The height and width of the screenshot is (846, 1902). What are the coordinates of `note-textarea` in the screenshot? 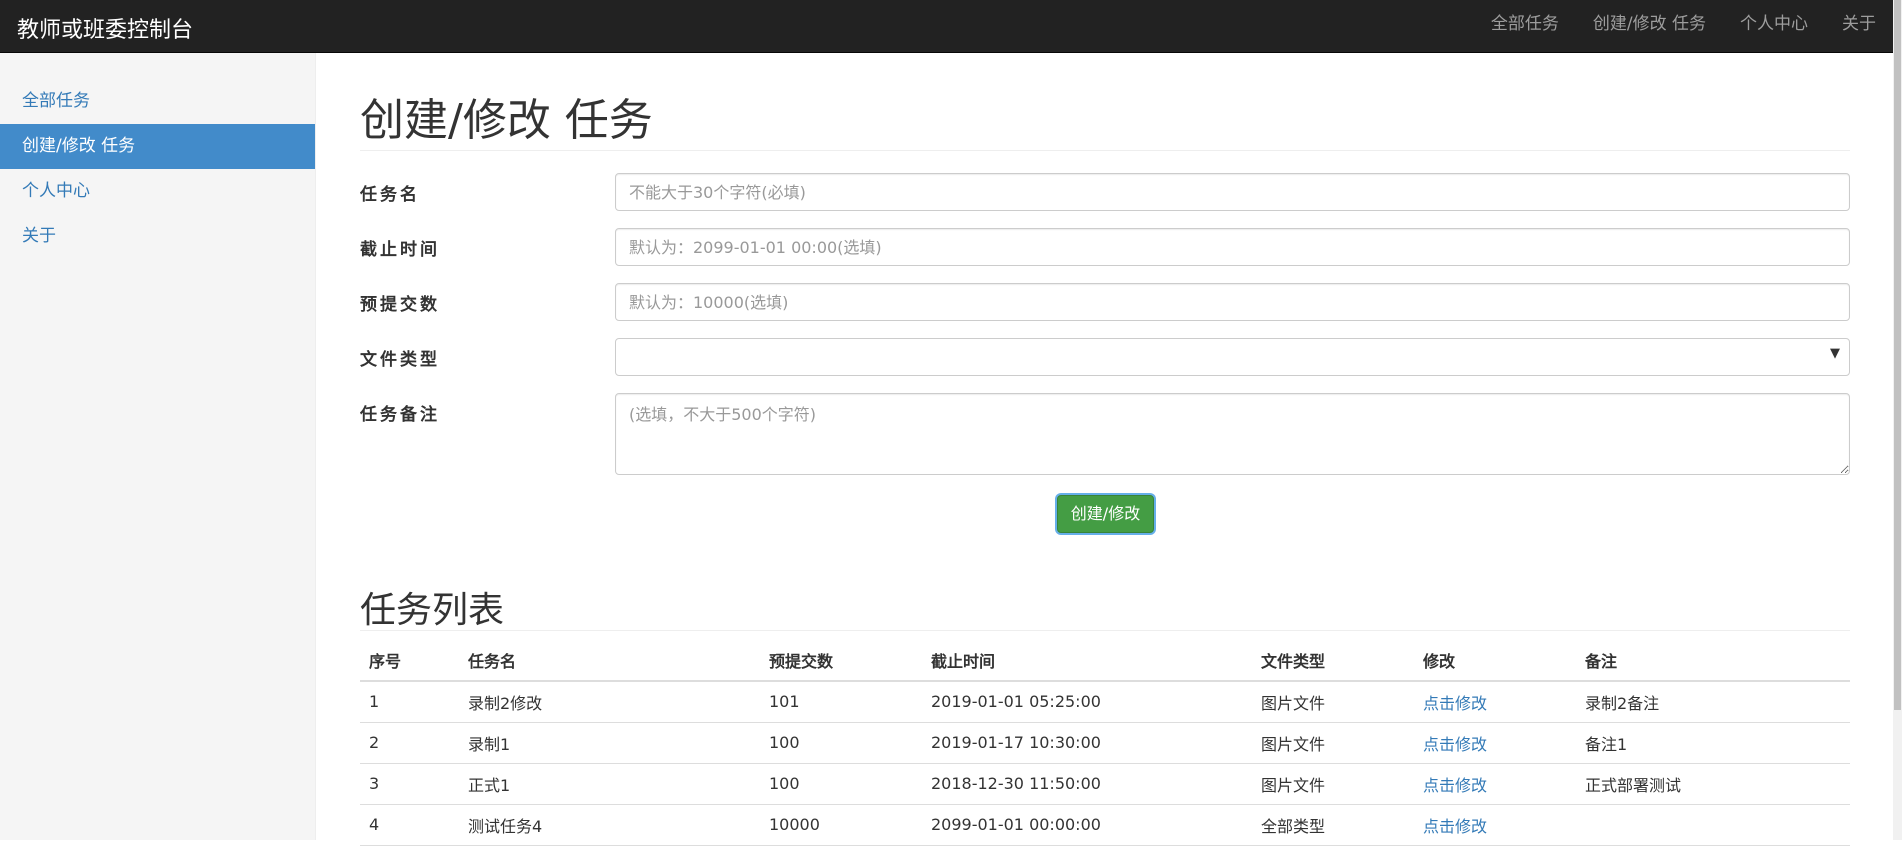 It's located at (1232, 434).